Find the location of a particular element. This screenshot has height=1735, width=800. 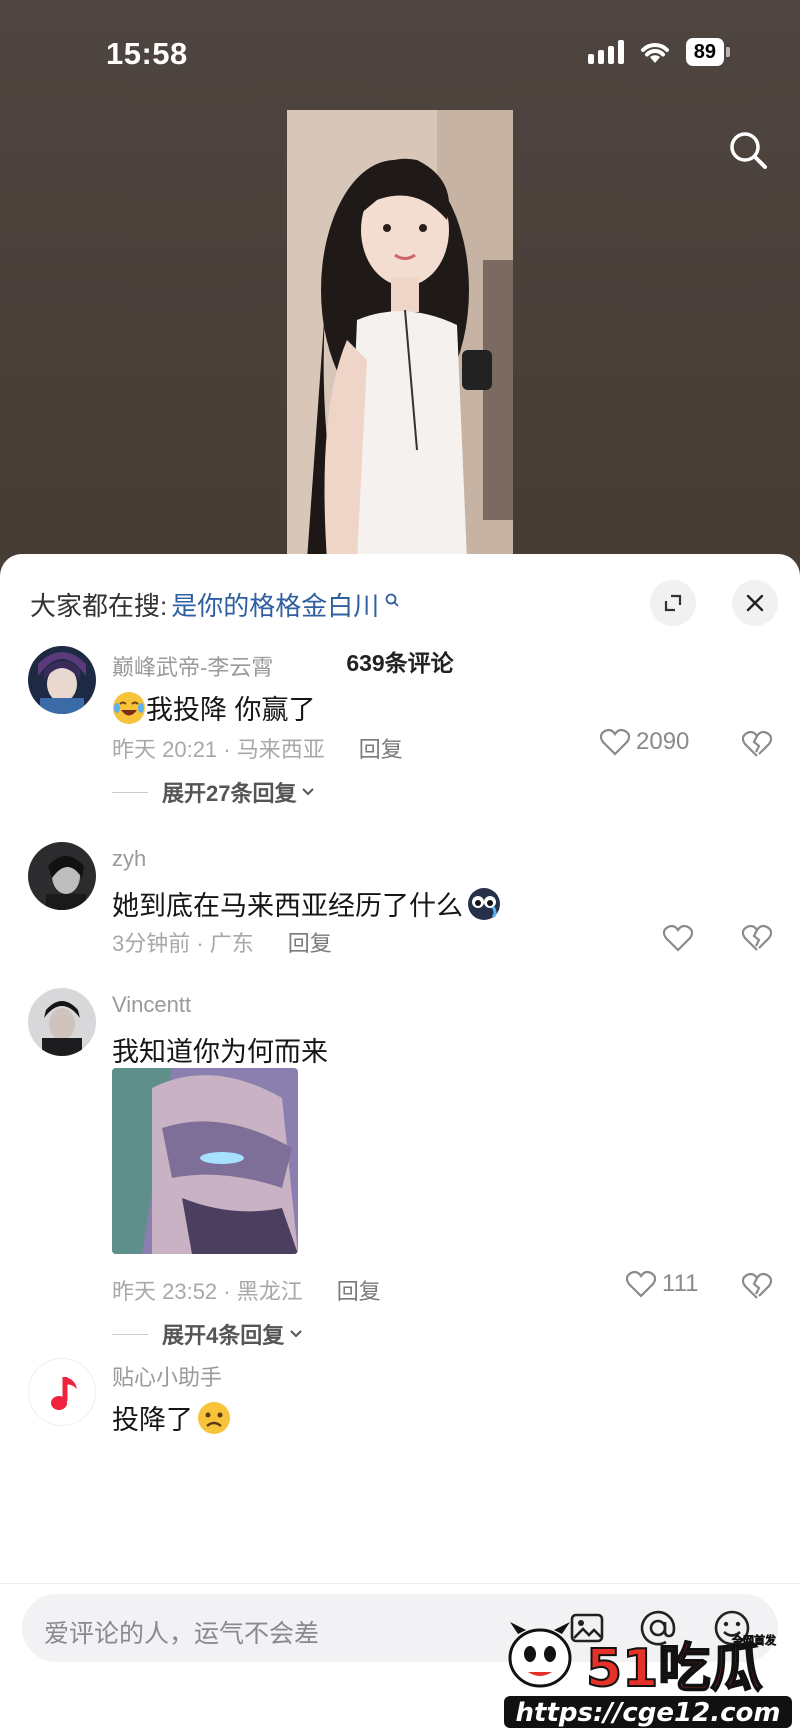

comment-username: 贴心小助手 is located at coordinates (167, 1376).